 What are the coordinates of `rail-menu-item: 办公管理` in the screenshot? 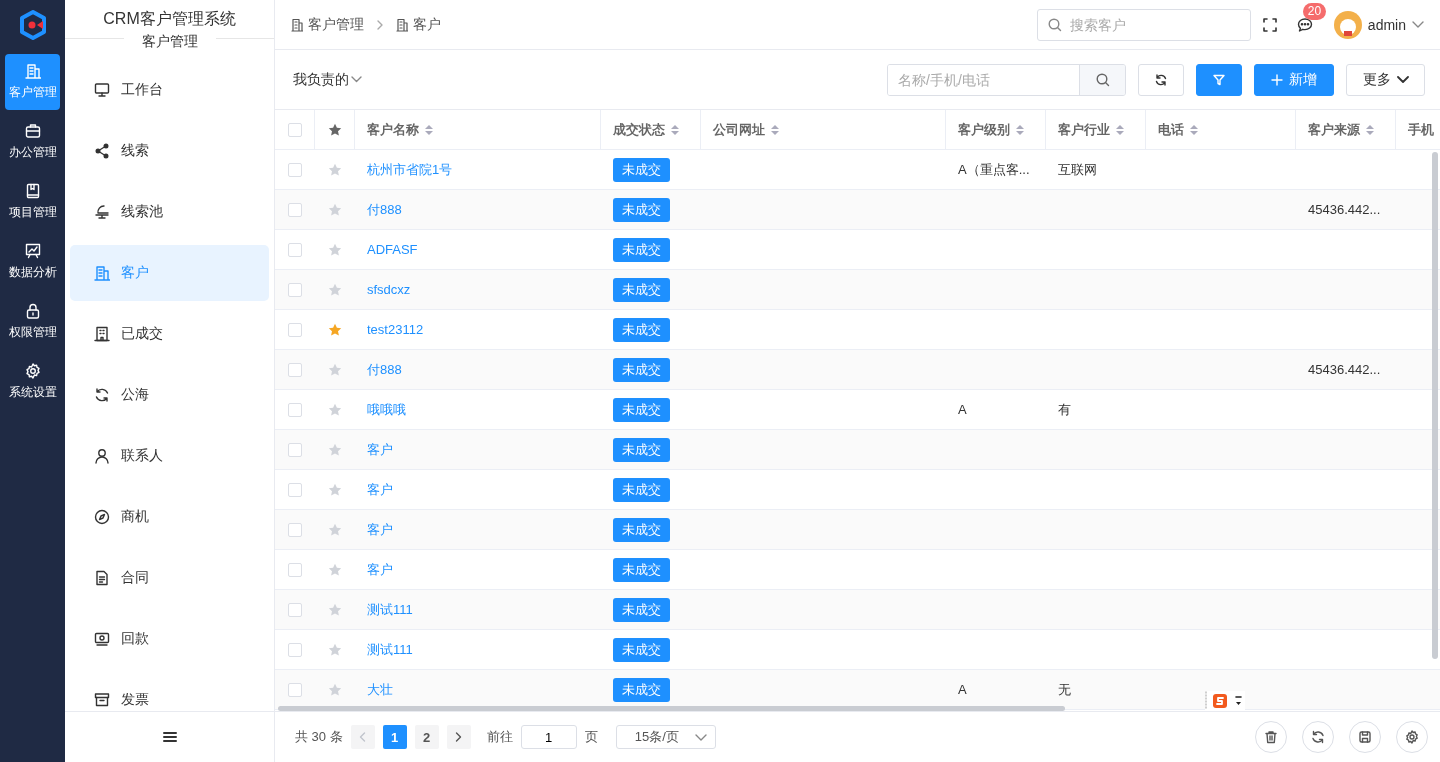 It's located at (32, 142).